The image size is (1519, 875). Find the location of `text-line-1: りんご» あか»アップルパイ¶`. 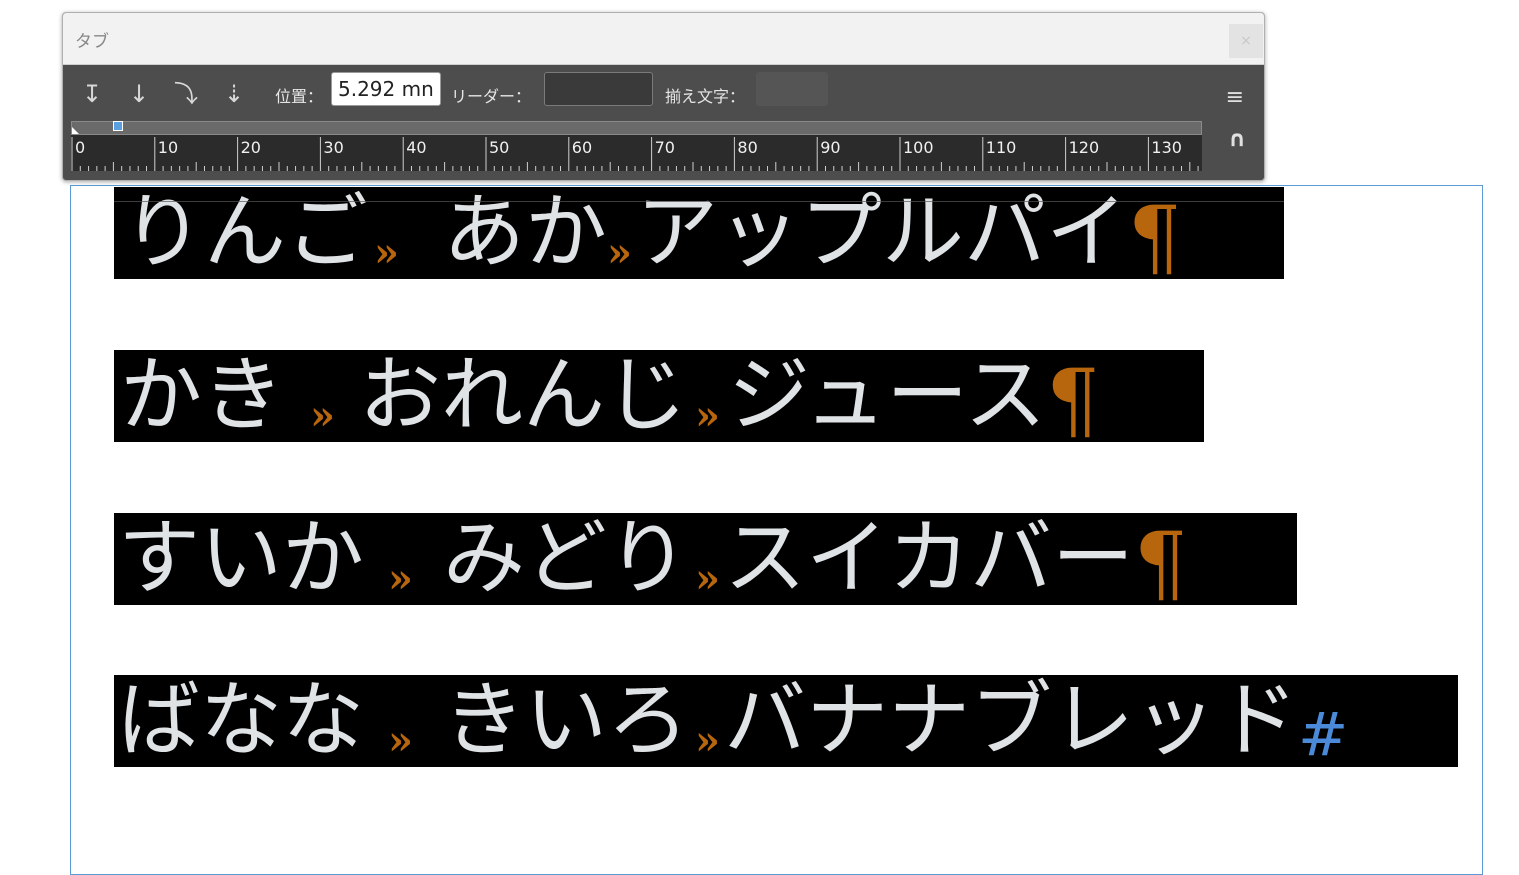

text-line-1: りんご» あか»アップルパイ¶ is located at coordinates (699, 235).